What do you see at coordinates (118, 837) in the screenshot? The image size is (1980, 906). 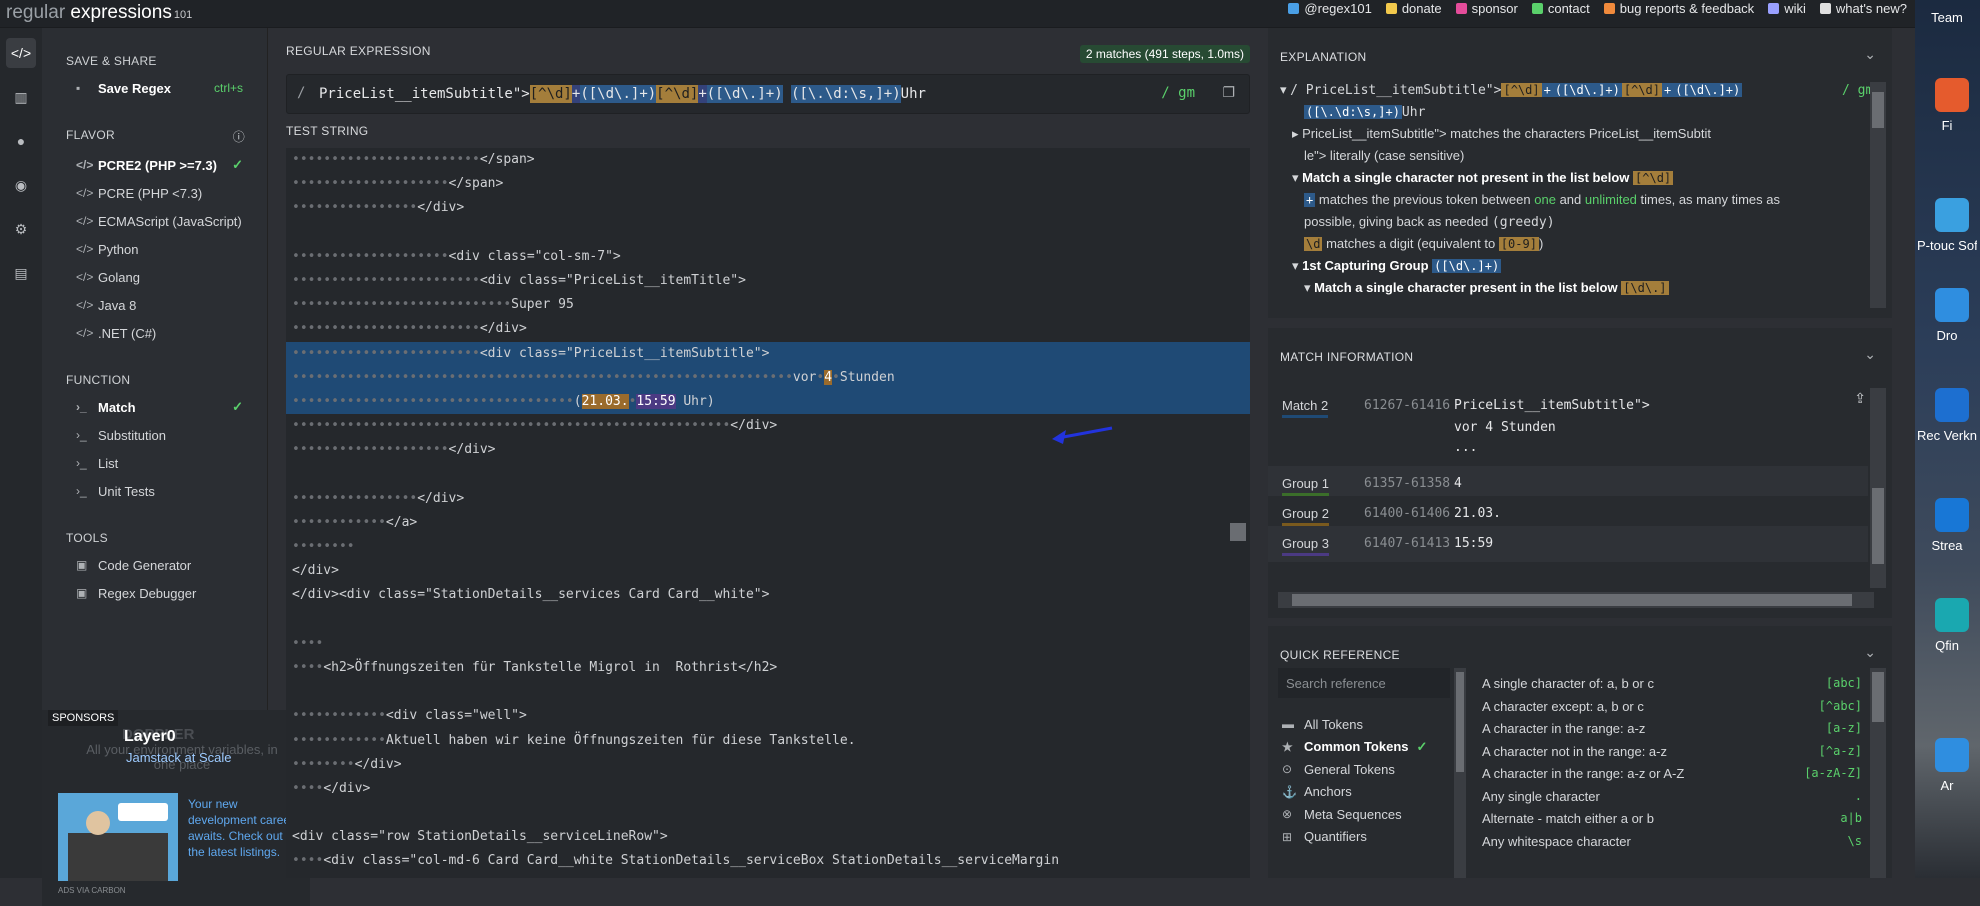 I see `ad-image` at bounding box center [118, 837].